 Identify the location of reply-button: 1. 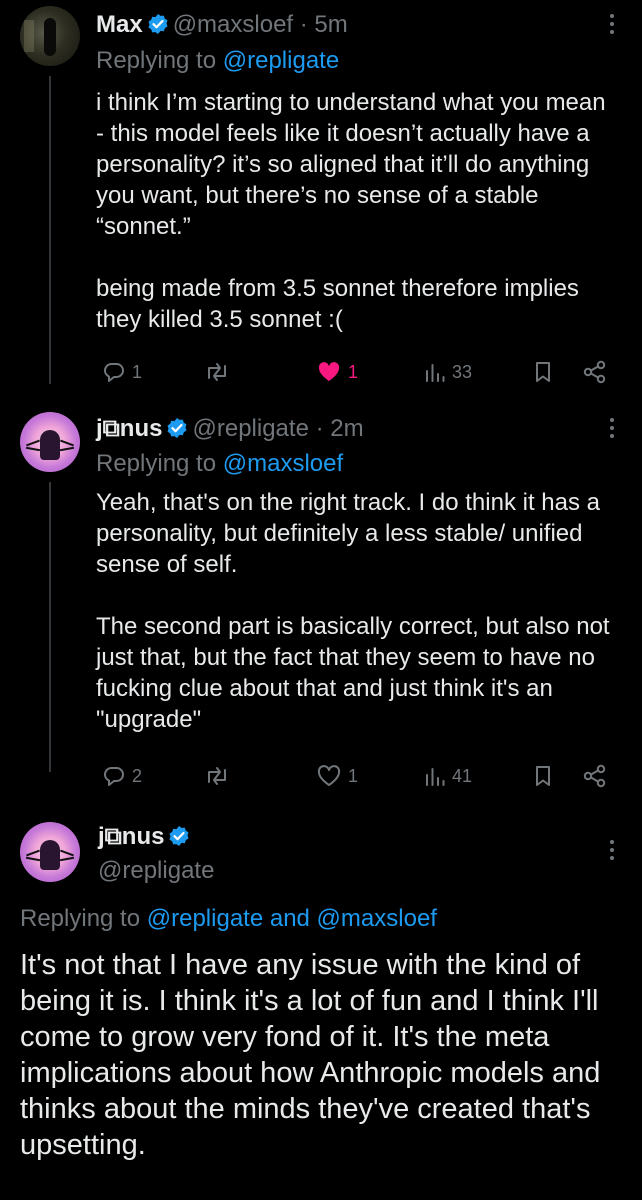
(122, 372).